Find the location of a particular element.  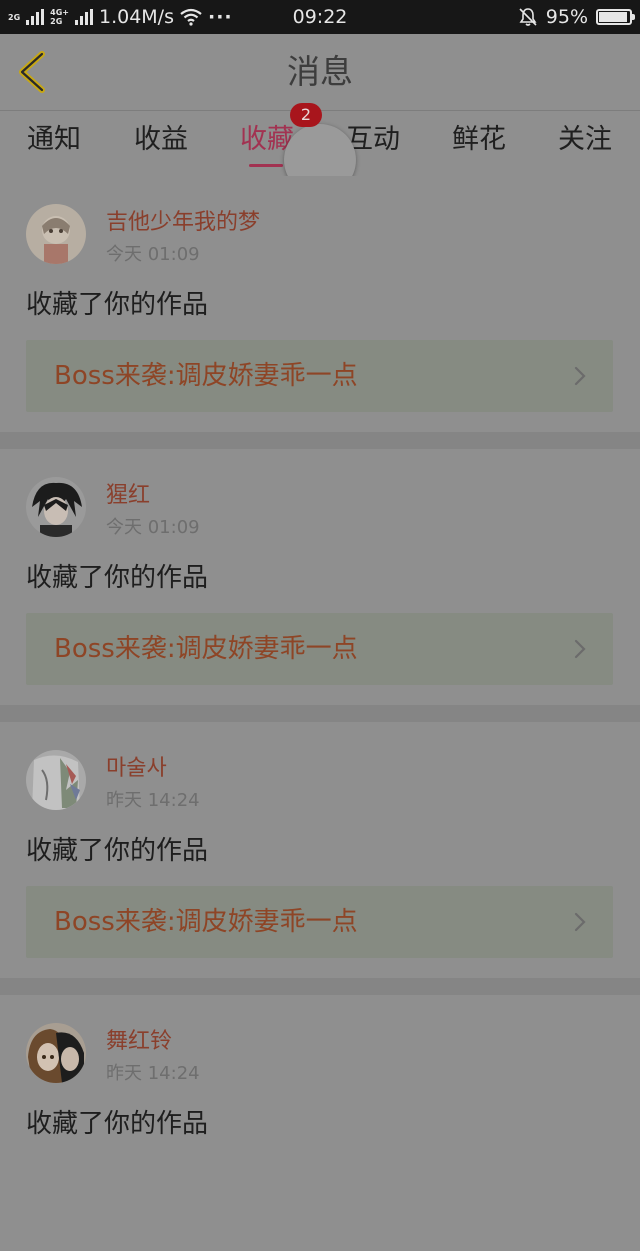

username: 마술사 is located at coordinates (136, 766).